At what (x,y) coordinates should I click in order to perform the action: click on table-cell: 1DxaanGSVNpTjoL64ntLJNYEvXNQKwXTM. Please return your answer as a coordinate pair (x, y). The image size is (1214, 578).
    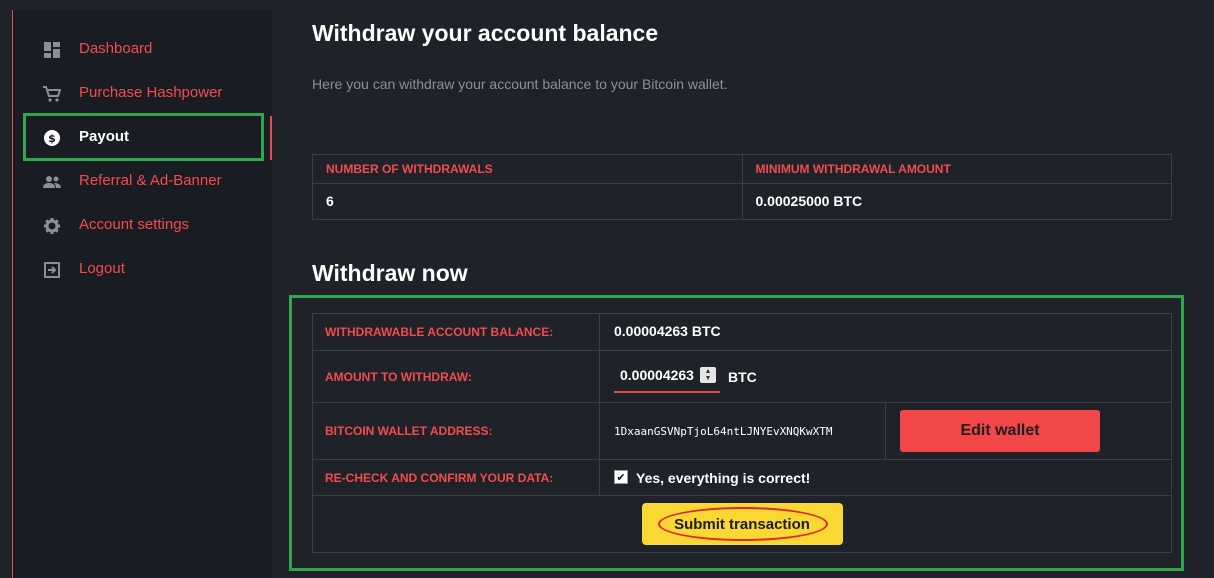
    Looking at the image, I should click on (742, 431).